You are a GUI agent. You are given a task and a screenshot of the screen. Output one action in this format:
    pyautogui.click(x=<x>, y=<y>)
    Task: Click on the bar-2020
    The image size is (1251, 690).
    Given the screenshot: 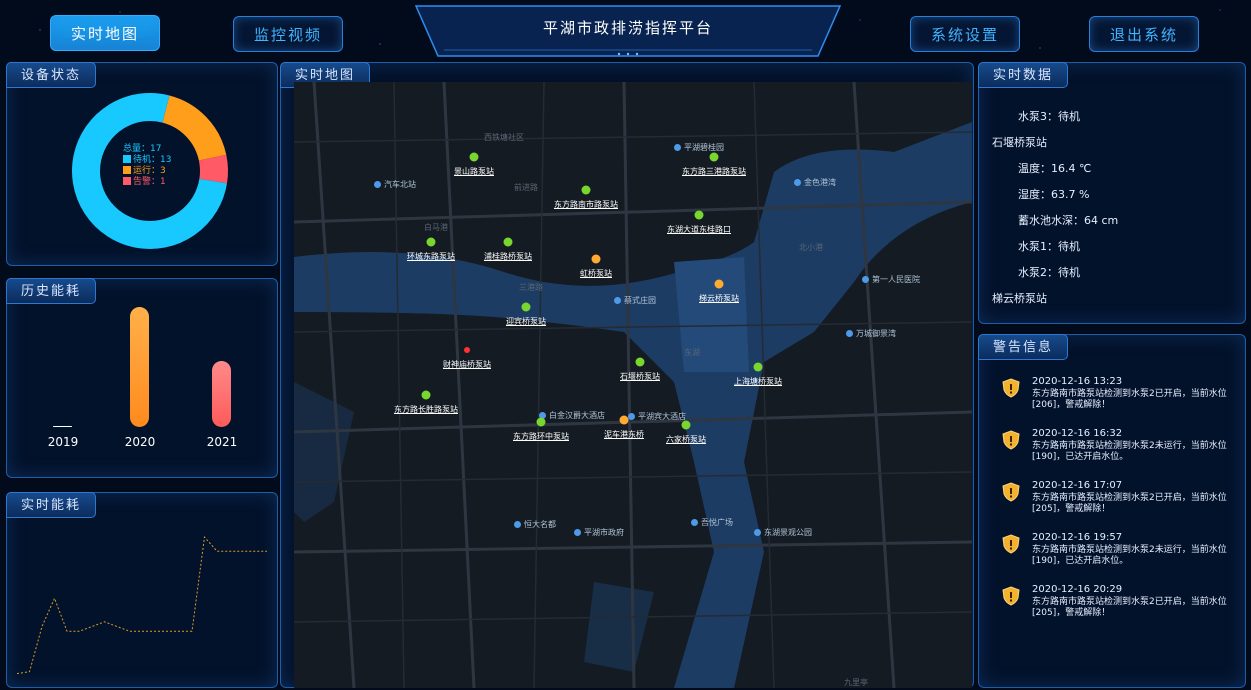 What is the action you would take?
    pyautogui.click(x=139, y=367)
    